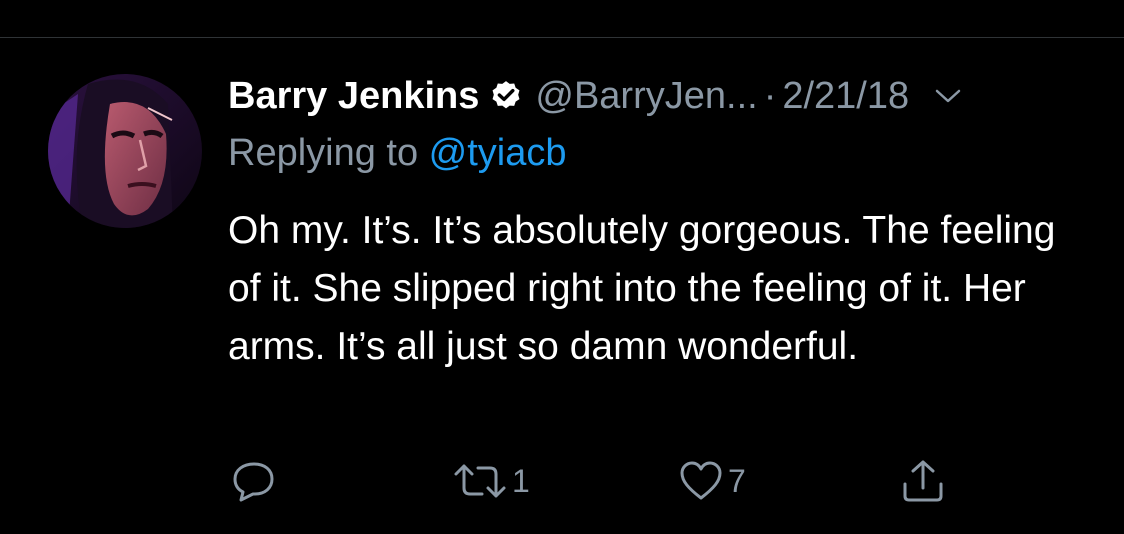  Describe the element at coordinates (845, 96) in the screenshot. I see `tweet-date: 2/21/18` at that location.